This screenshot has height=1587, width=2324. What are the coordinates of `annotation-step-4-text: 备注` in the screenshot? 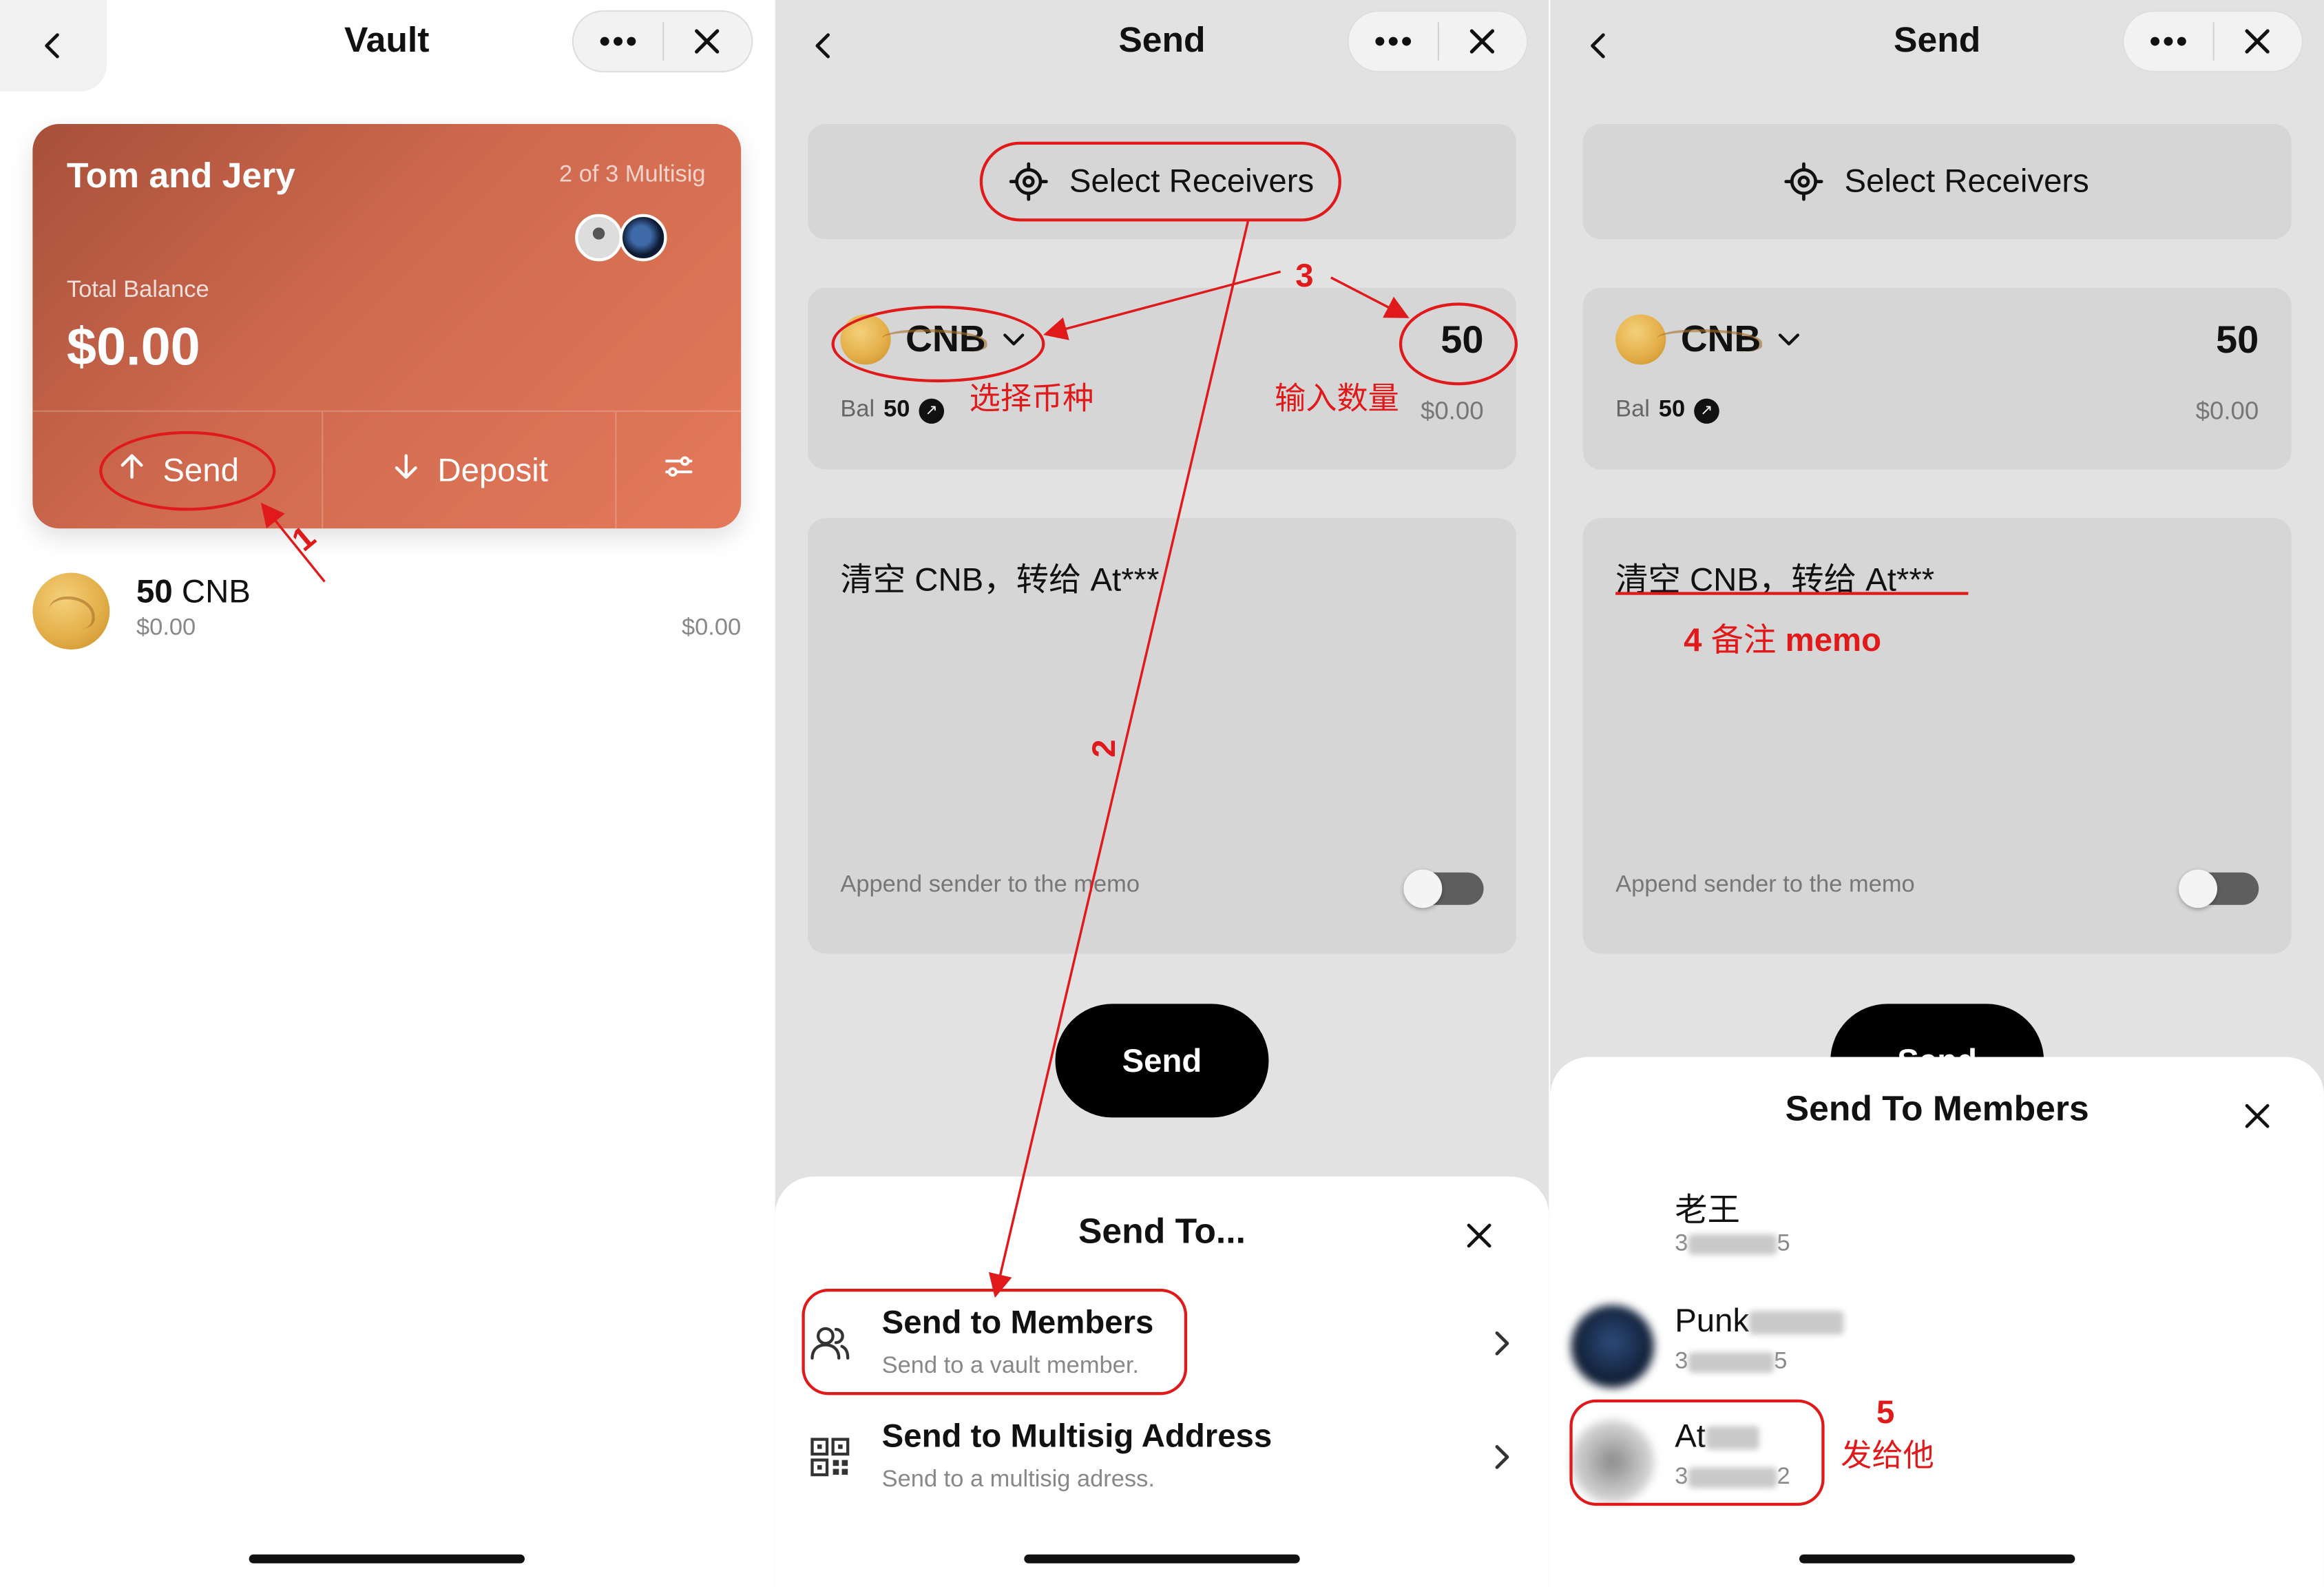 It's located at (1744, 639).